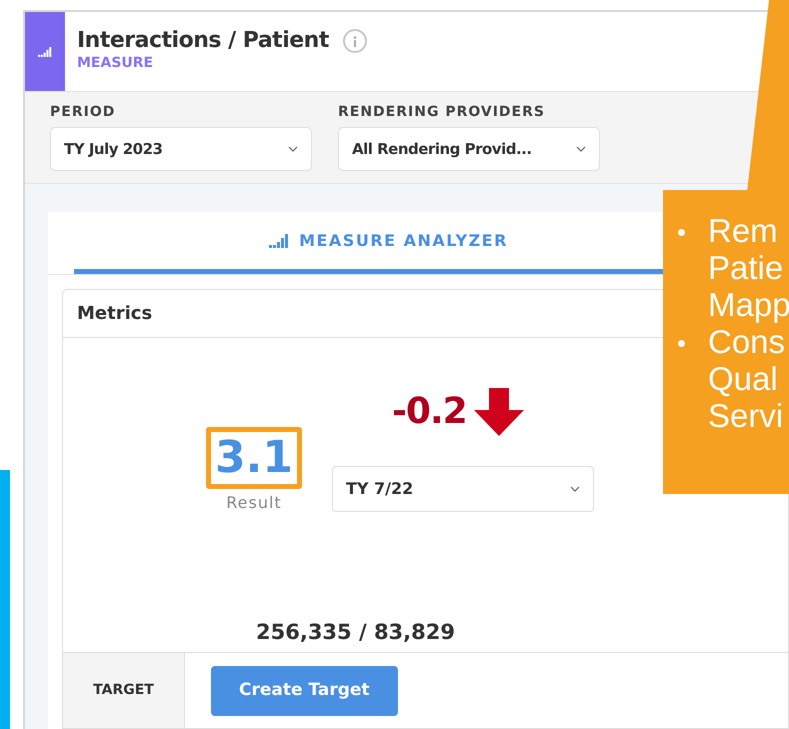 The width and height of the screenshot is (789, 729). I want to click on callout-text: Rem, so click(743, 230).